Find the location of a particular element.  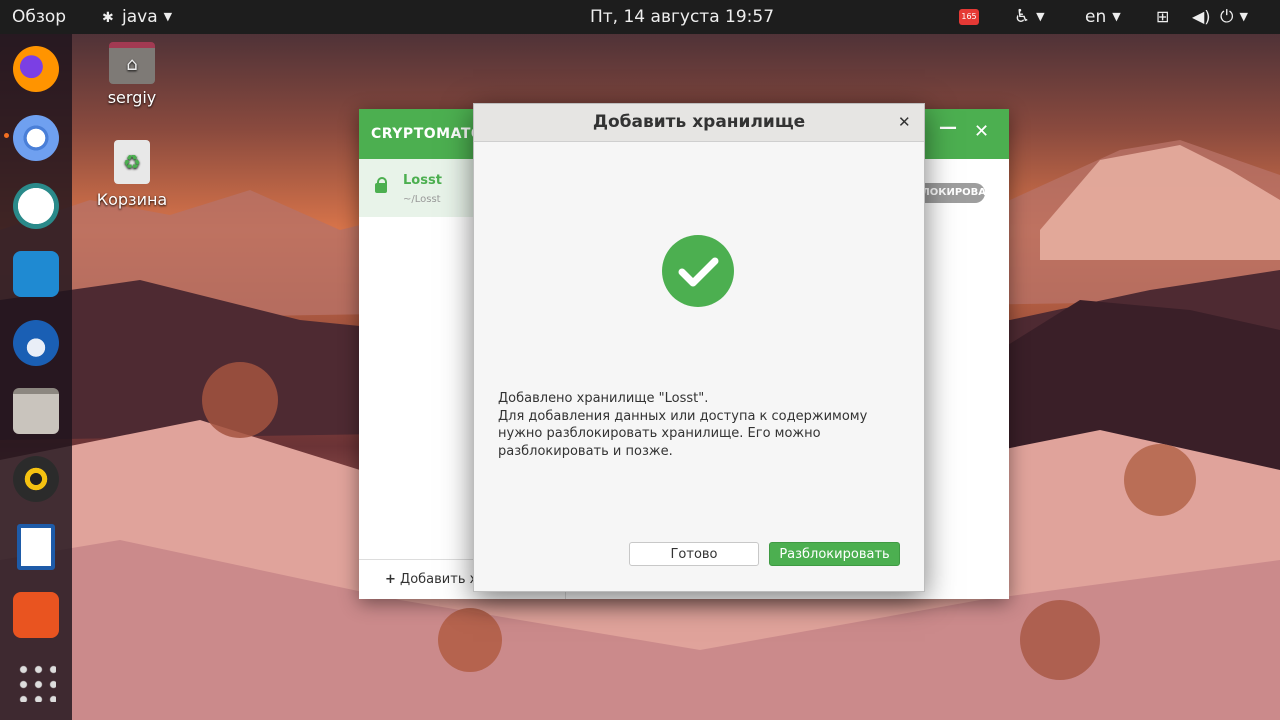

language-menu: en ▼ is located at coordinates (1103, 17).